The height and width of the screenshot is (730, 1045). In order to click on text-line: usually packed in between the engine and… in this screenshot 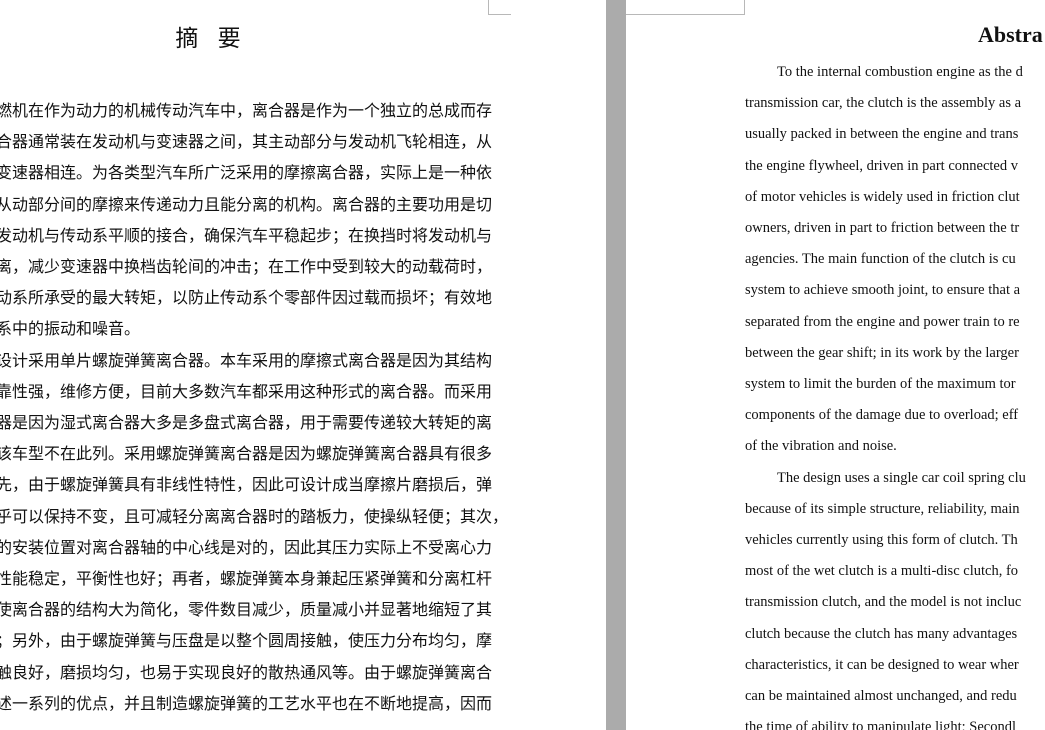, I will do `click(882, 134)`.